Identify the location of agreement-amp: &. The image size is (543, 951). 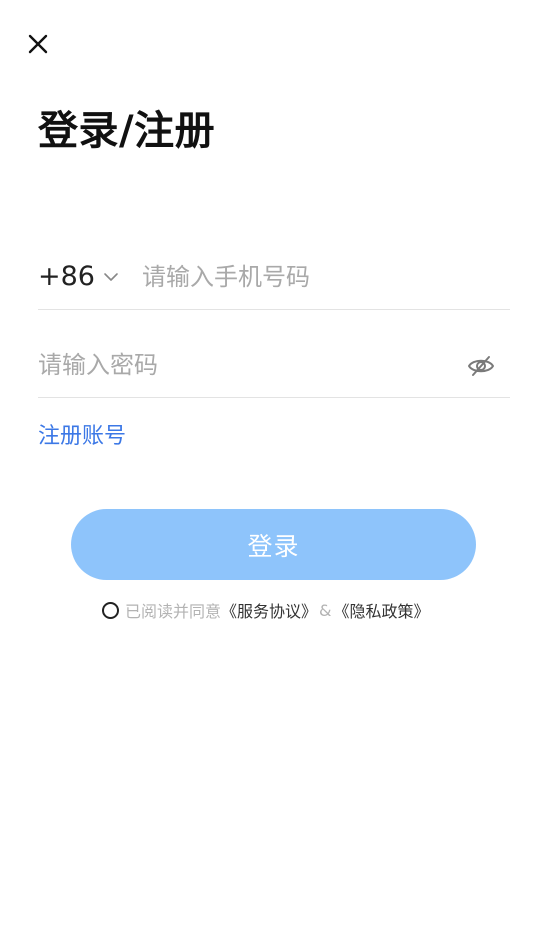
(325, 610).